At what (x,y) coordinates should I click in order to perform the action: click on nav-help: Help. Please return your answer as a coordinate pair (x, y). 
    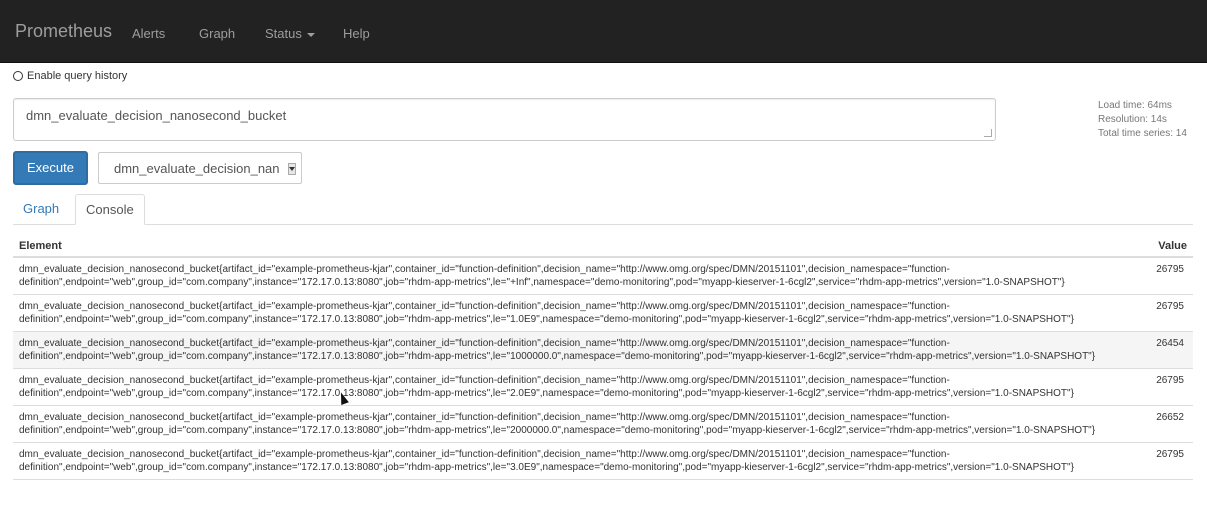
    Looking at the image, I should click on (356, 33).